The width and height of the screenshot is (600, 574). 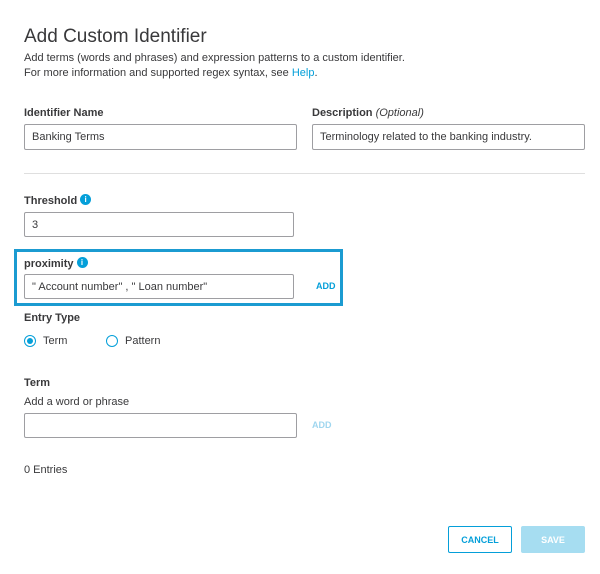 I want to click on radio-checked-icon, so click(x=30, y=341).